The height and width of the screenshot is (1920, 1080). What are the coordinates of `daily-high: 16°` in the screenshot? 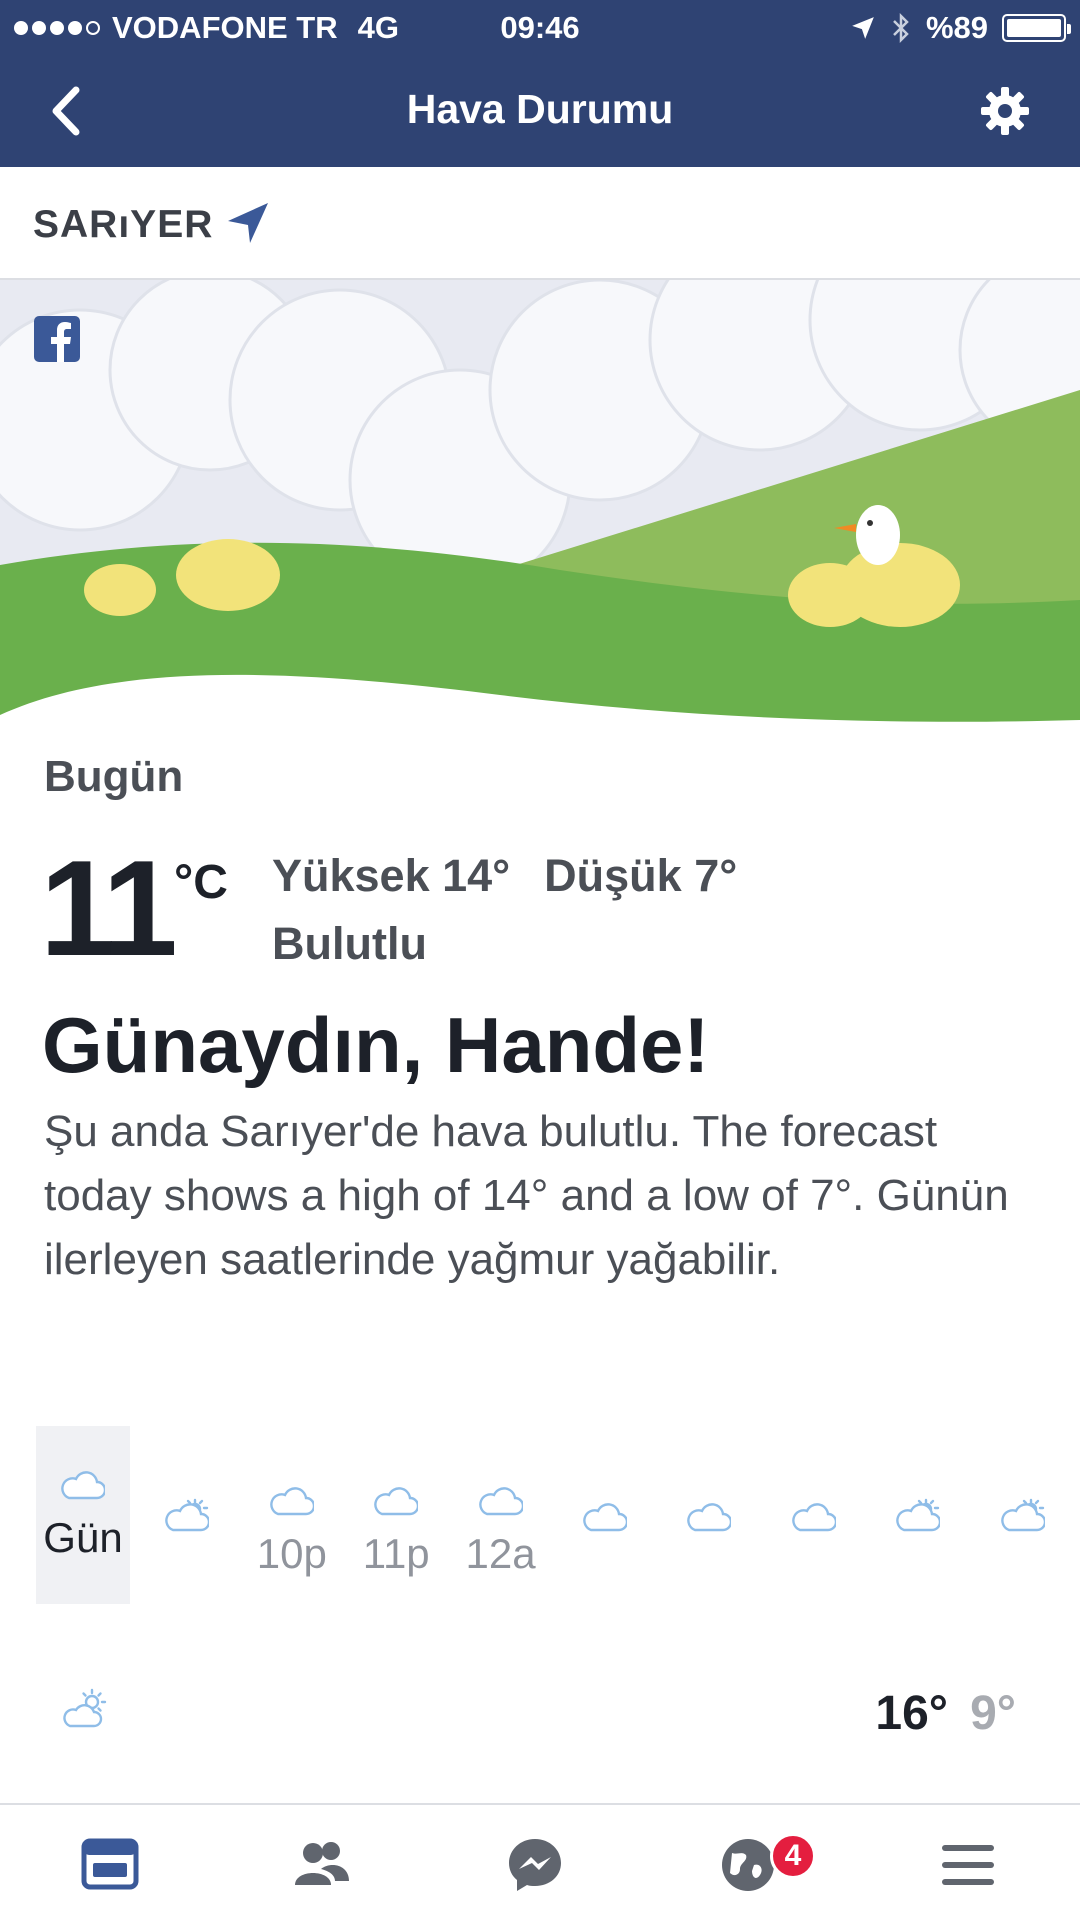 It's located at (911, 1713).